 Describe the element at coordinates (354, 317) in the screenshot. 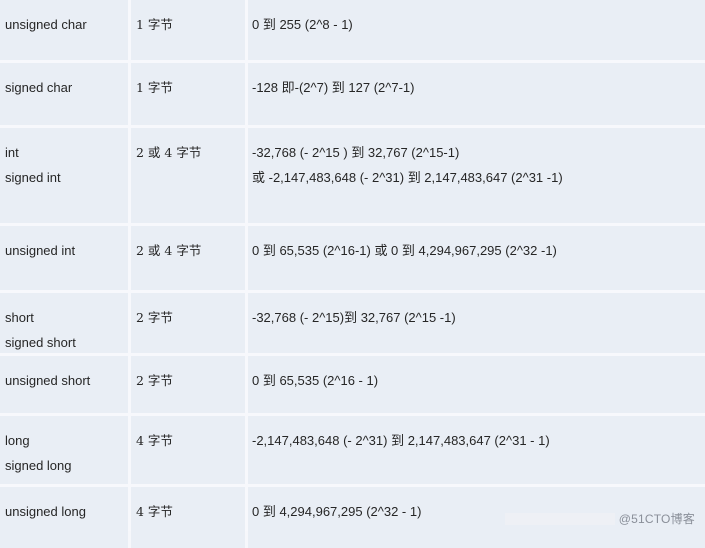

I see `range-value: -32,768 (- 2^15)到 32,767 (2^15 -1)` at that location.